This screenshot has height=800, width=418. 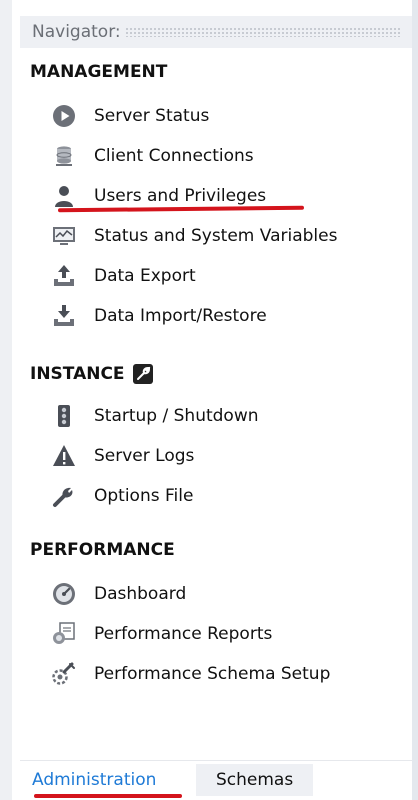 What do you see at coordinates (263, 32) in the screenshot?
I see `header-grip` at bounding box center [263, 32].